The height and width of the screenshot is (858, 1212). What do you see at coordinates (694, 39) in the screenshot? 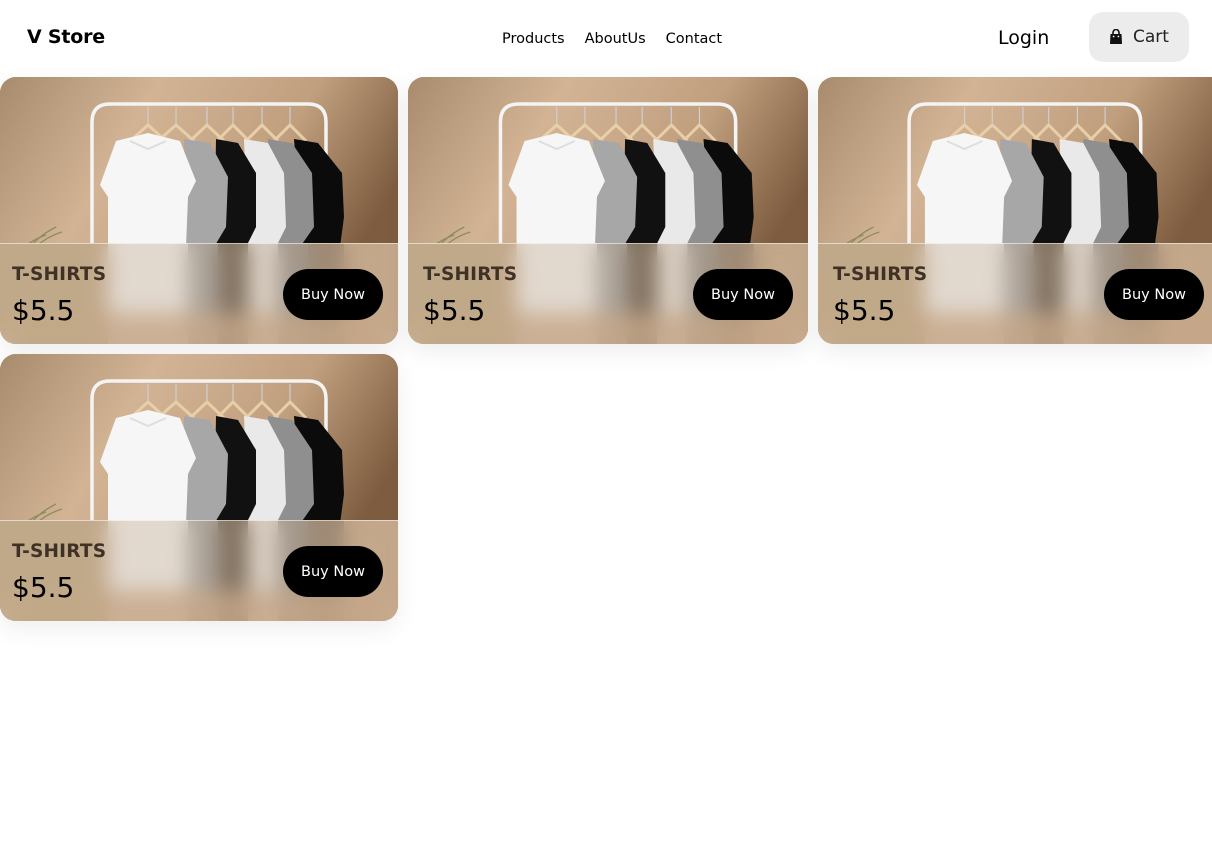
I see `nav-link-contact: Contact` at bounding box center [694, 39].